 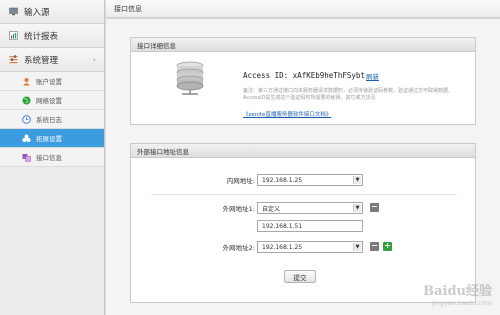 I want to click on sidebar-item-label: 网络设置, so click(x=49, y=101).